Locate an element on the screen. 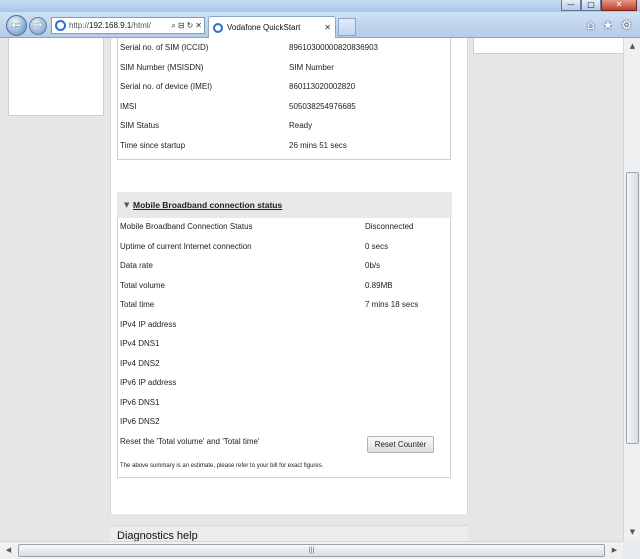 This screenshot has width=640, height=559. home-icon: ⌂ is located at coordinates (591, 25).